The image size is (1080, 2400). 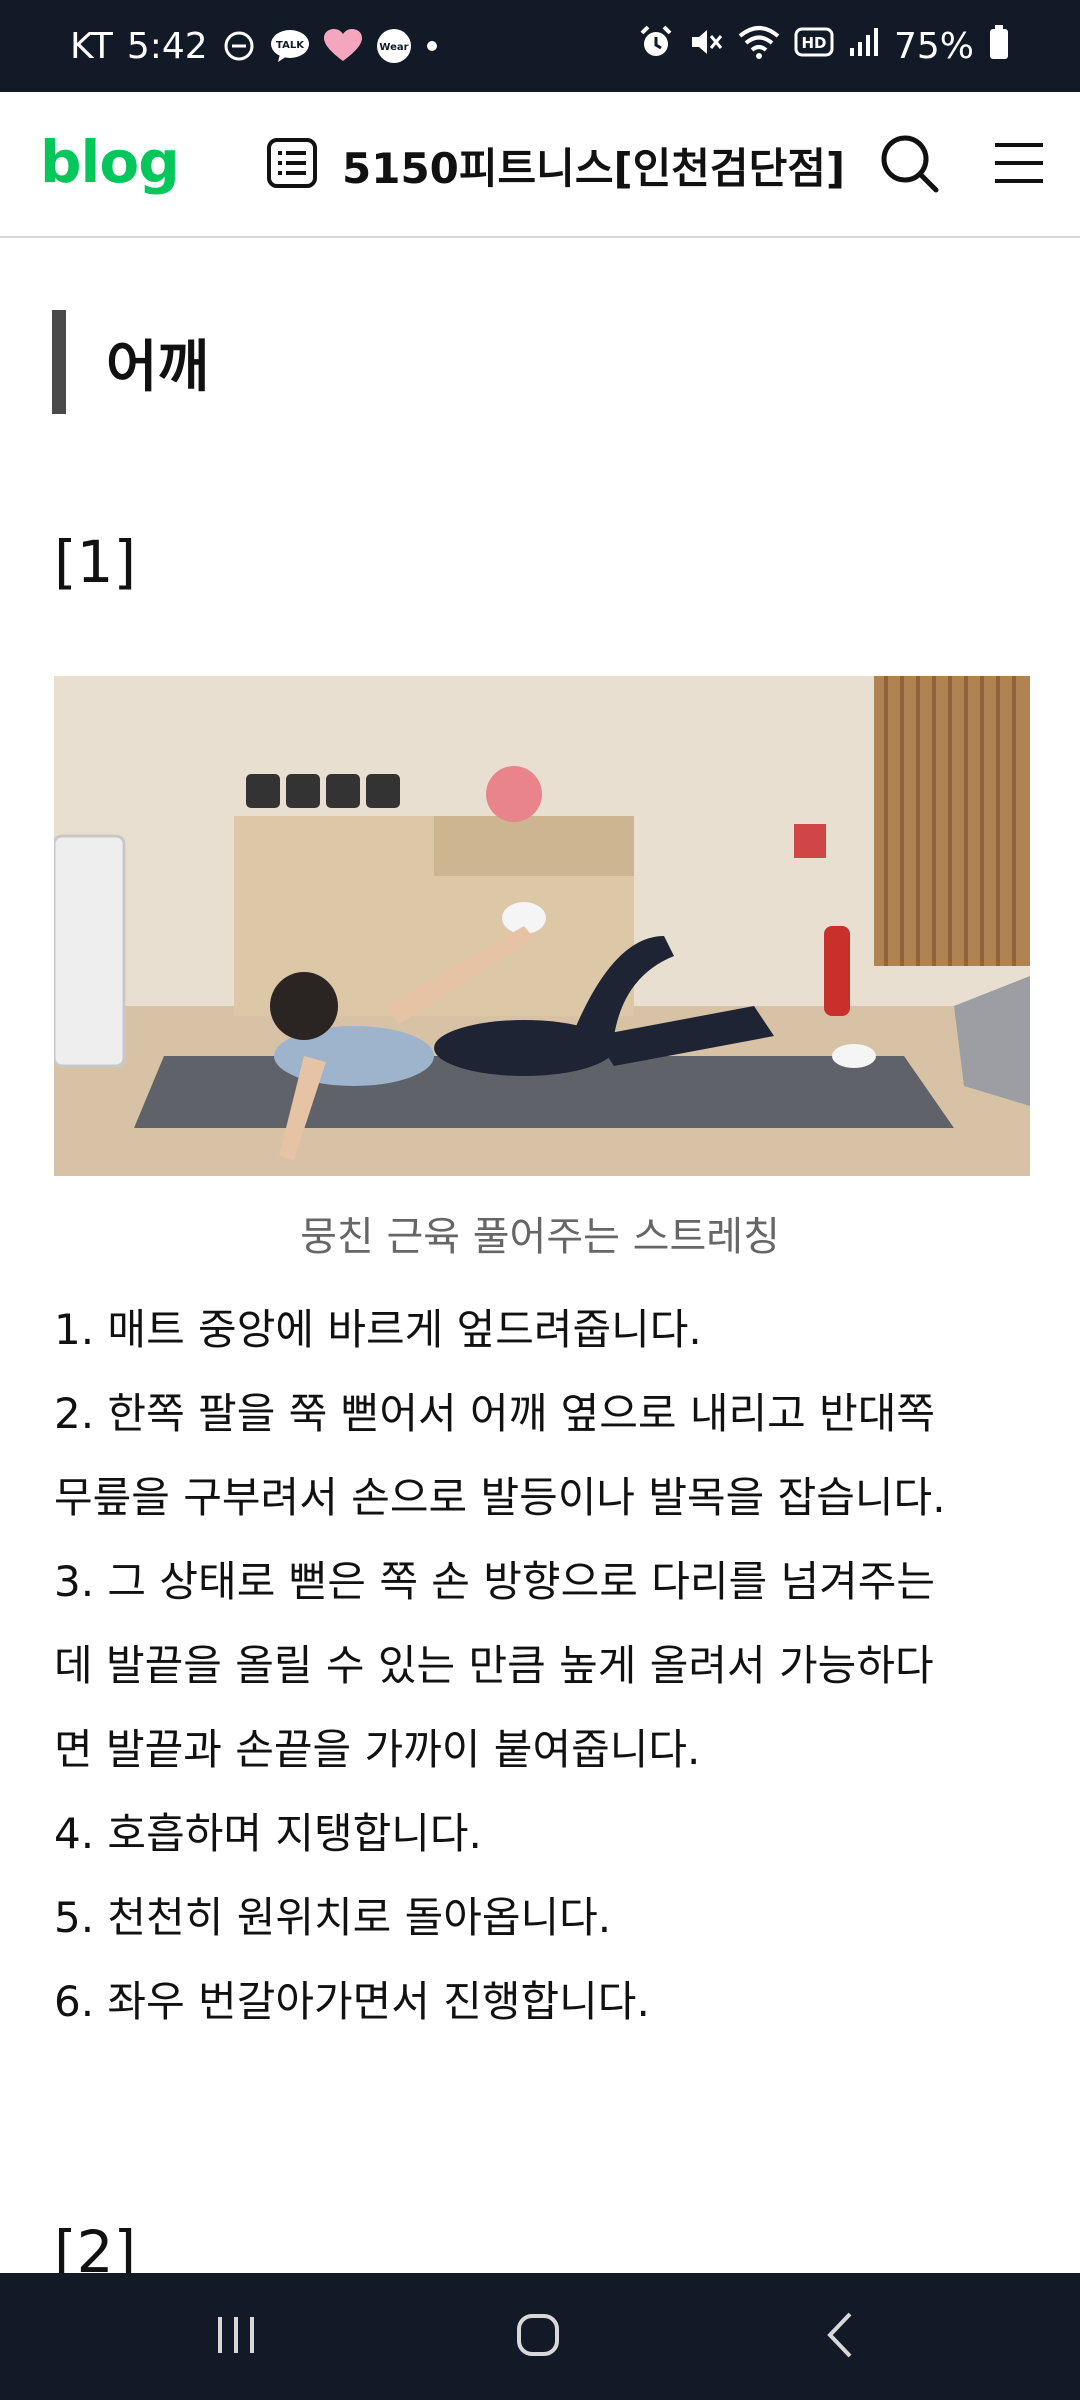 I want to click on hd-icon: HD, so click(x=814, y=46).